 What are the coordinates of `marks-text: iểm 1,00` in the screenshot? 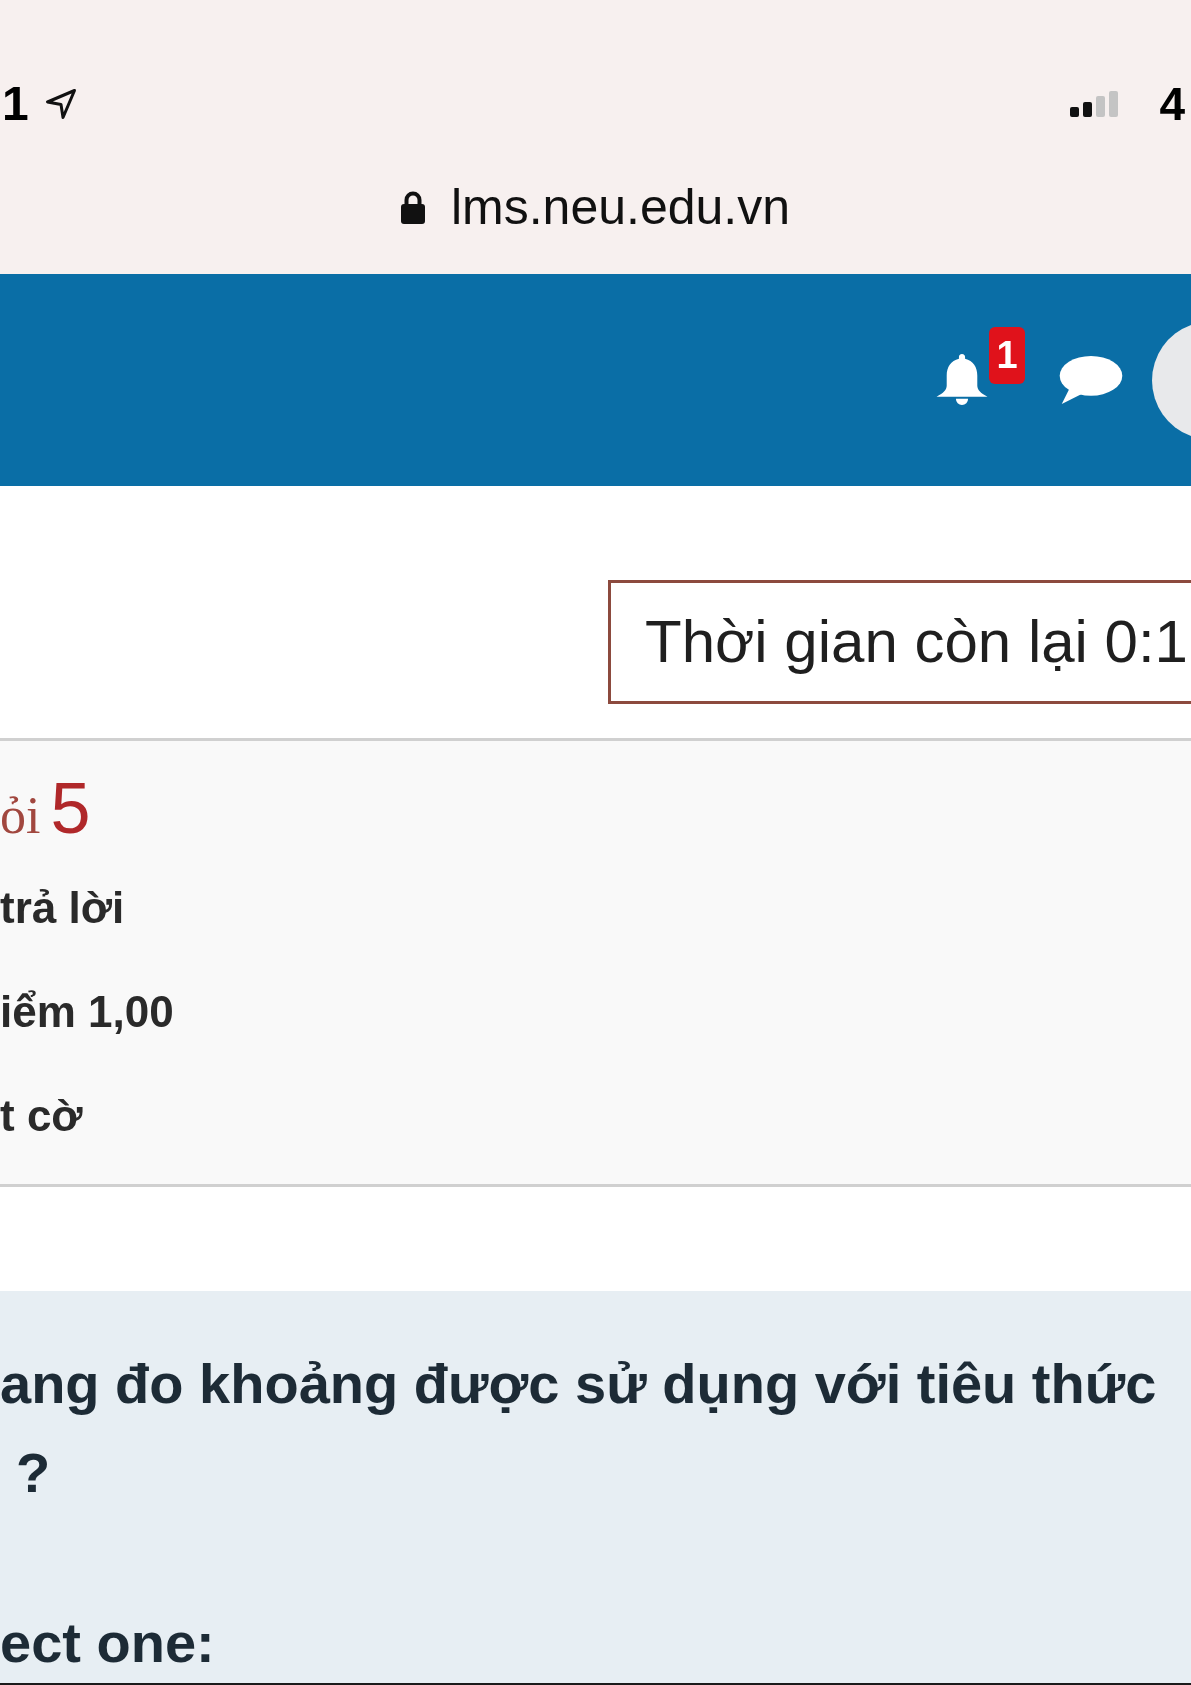 It's located at (87, 1012).